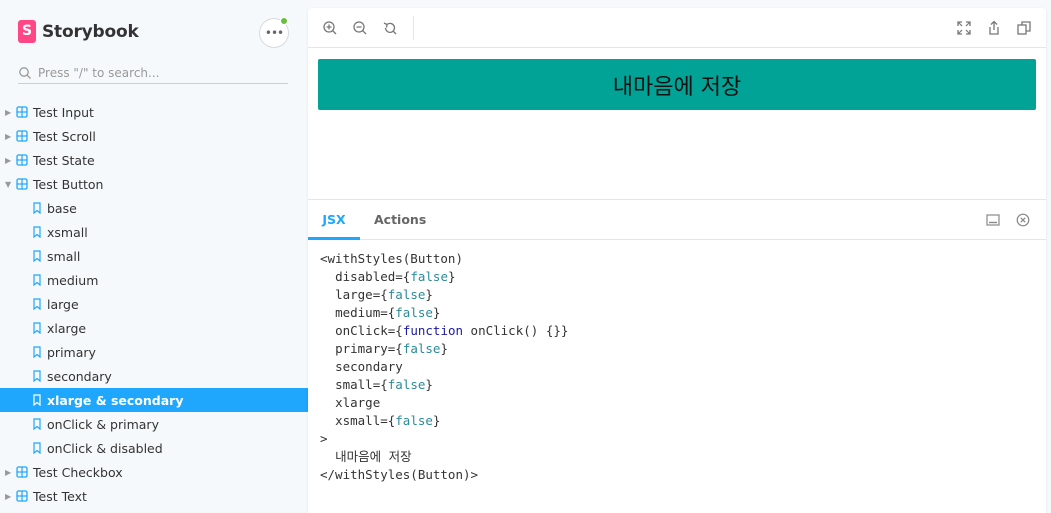 The width and height of the screenshot is (1051, 513). What do you see at coordinates (330, 28) in the screenshot?
I see `zoom-in-icon` at bounding box center [330, 28].